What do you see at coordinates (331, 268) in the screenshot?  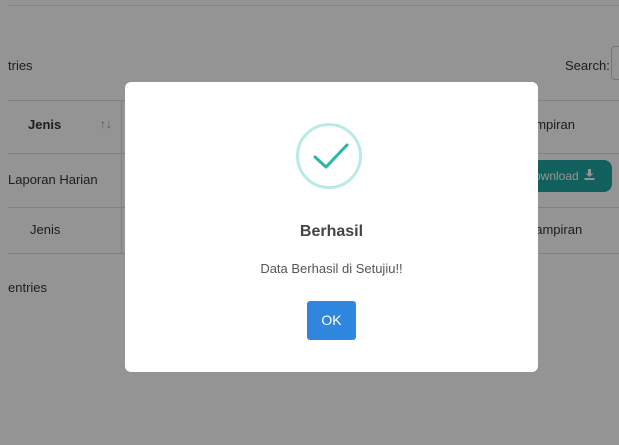 I see `dialog-message: Data Berhasil di Setujiu!!` at bounding box center [331, 268].